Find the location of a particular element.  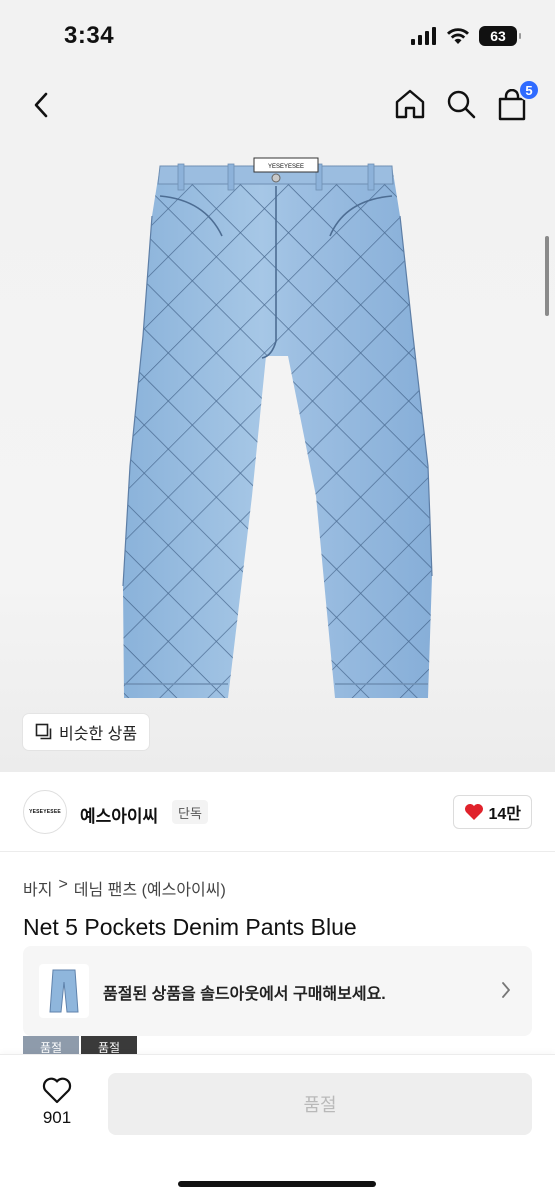

cart-count-badge: 5 is located at coordinates (529, 90).